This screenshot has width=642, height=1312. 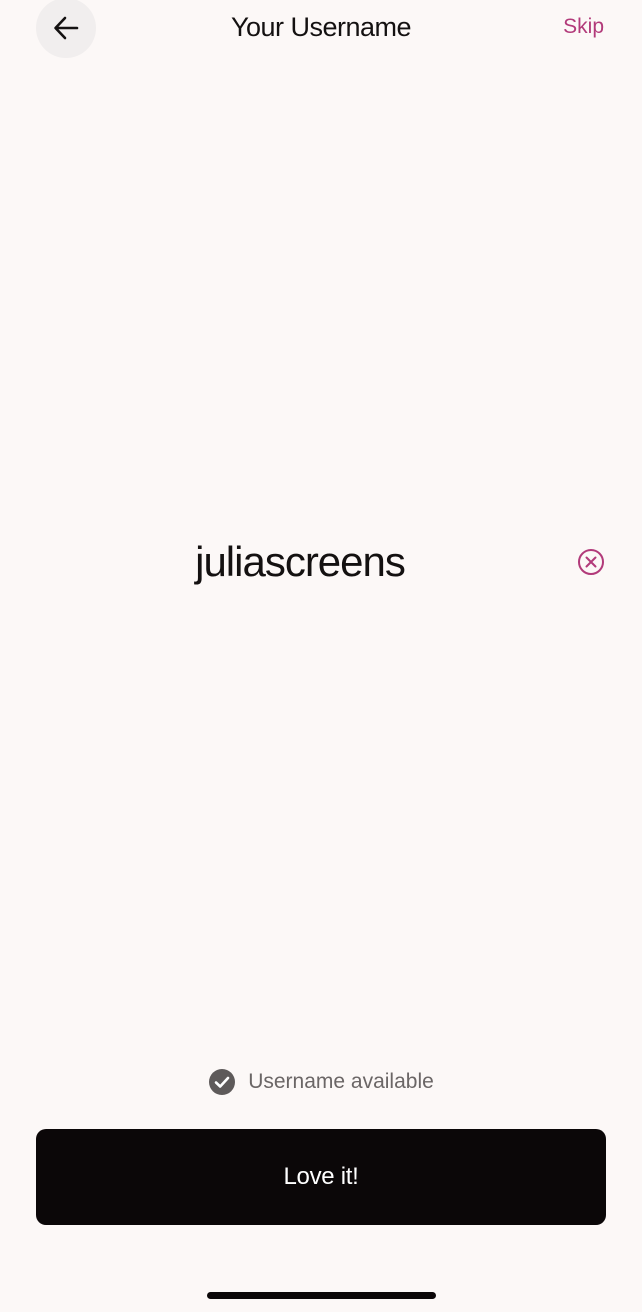 I want to click on page-title: Your Username, so click(x=321, y=27).